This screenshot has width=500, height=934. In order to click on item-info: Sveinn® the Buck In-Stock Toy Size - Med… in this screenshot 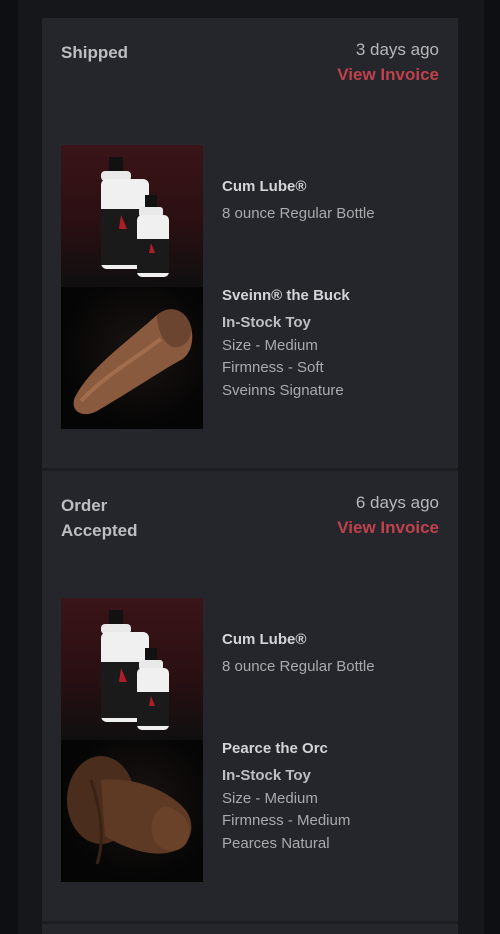, I will do `click(332, 344)`.